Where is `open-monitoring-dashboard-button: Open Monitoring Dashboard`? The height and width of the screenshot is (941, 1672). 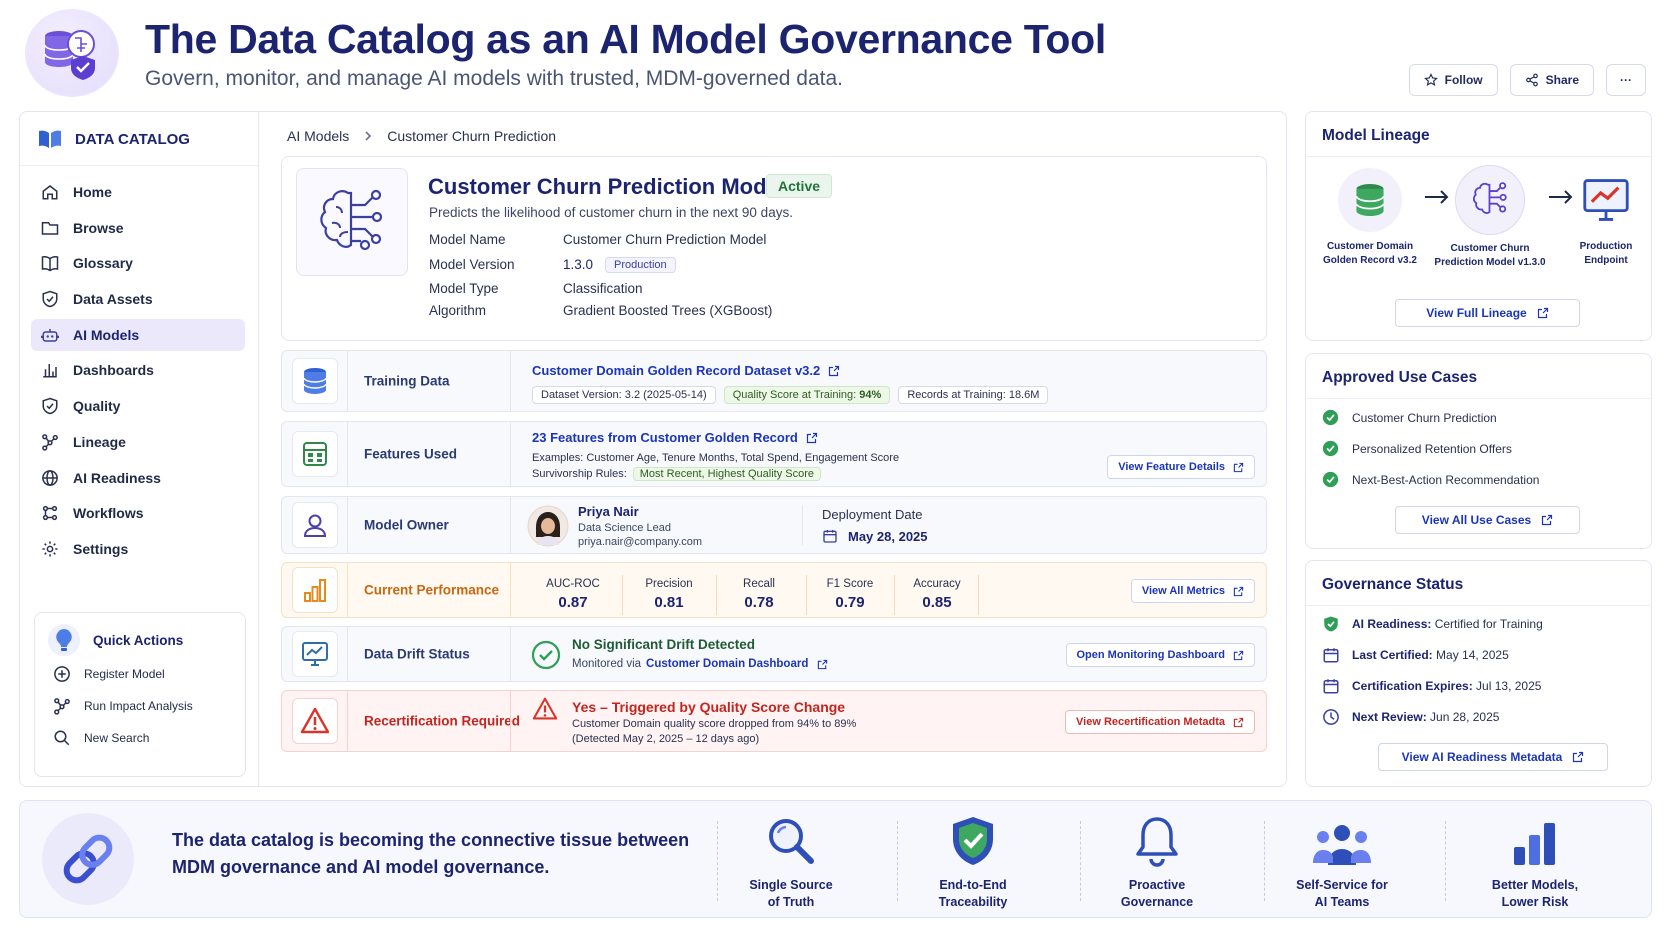 open-monitoring-dashboard-button: Open Monitoring Dashboard is located at coordinates (1160, 655).